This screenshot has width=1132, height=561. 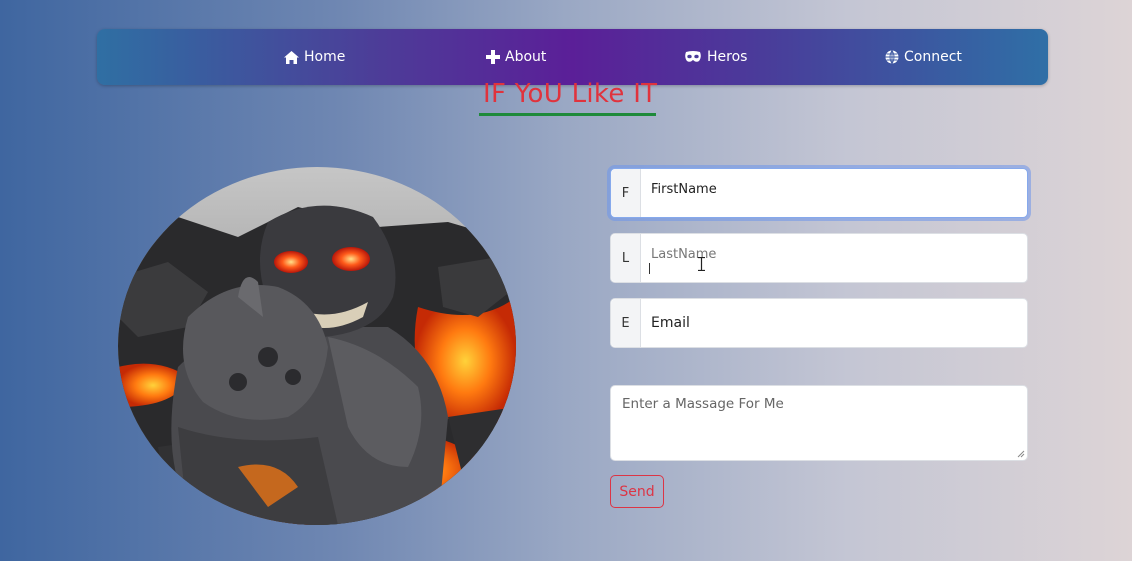 I want to click on nav-heros-label: Heros, so click(x=727, y=57).